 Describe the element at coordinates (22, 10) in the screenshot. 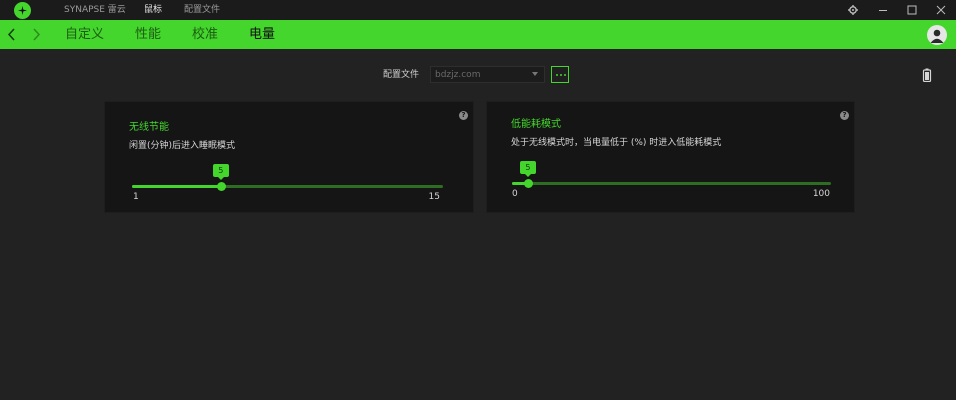

I see `razer-logo-icon` at that location.